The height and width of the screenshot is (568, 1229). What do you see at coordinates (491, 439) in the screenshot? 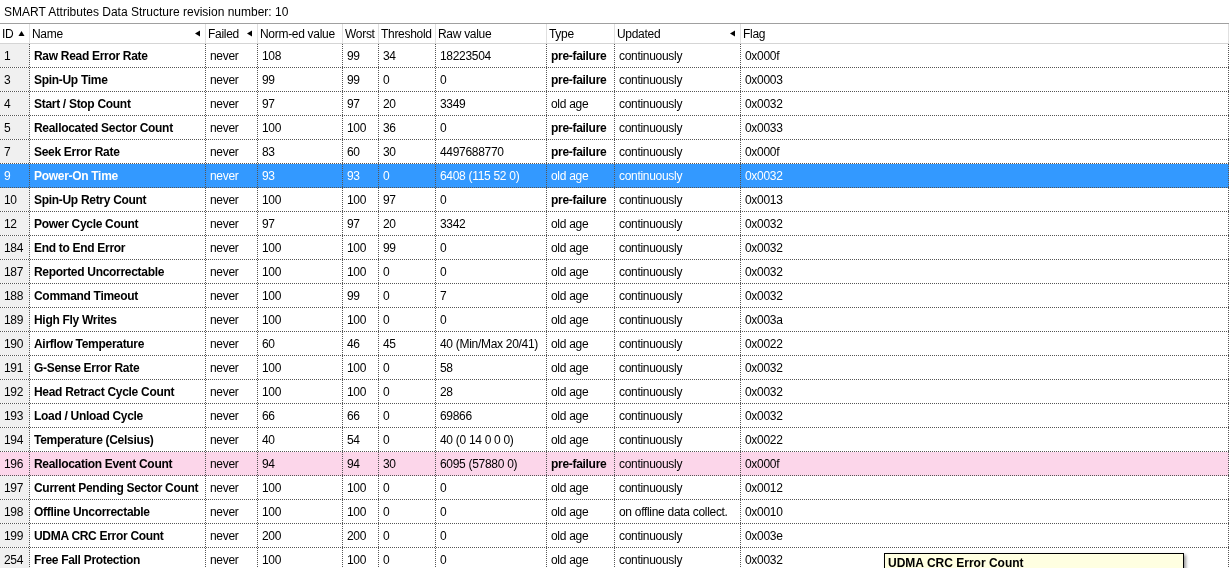
I see `raw-value-cell: 40 (0 14 0 0 0)` at bounding box center [491, 439].